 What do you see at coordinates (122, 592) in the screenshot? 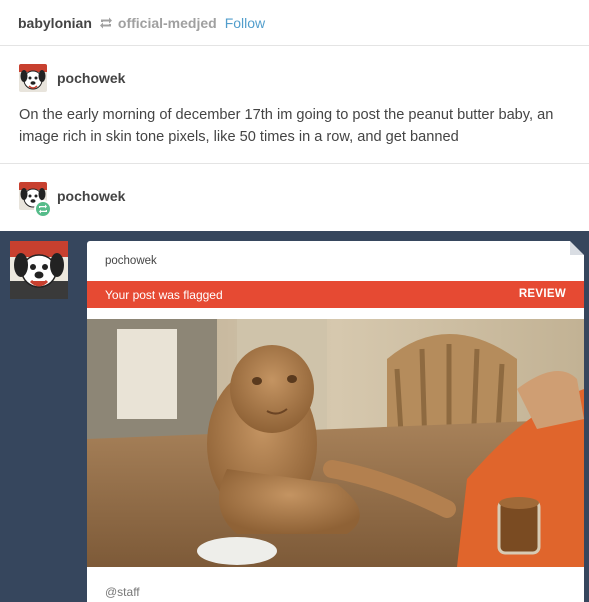
I see `post-tag: @staff` at bounding box center [122, 592].